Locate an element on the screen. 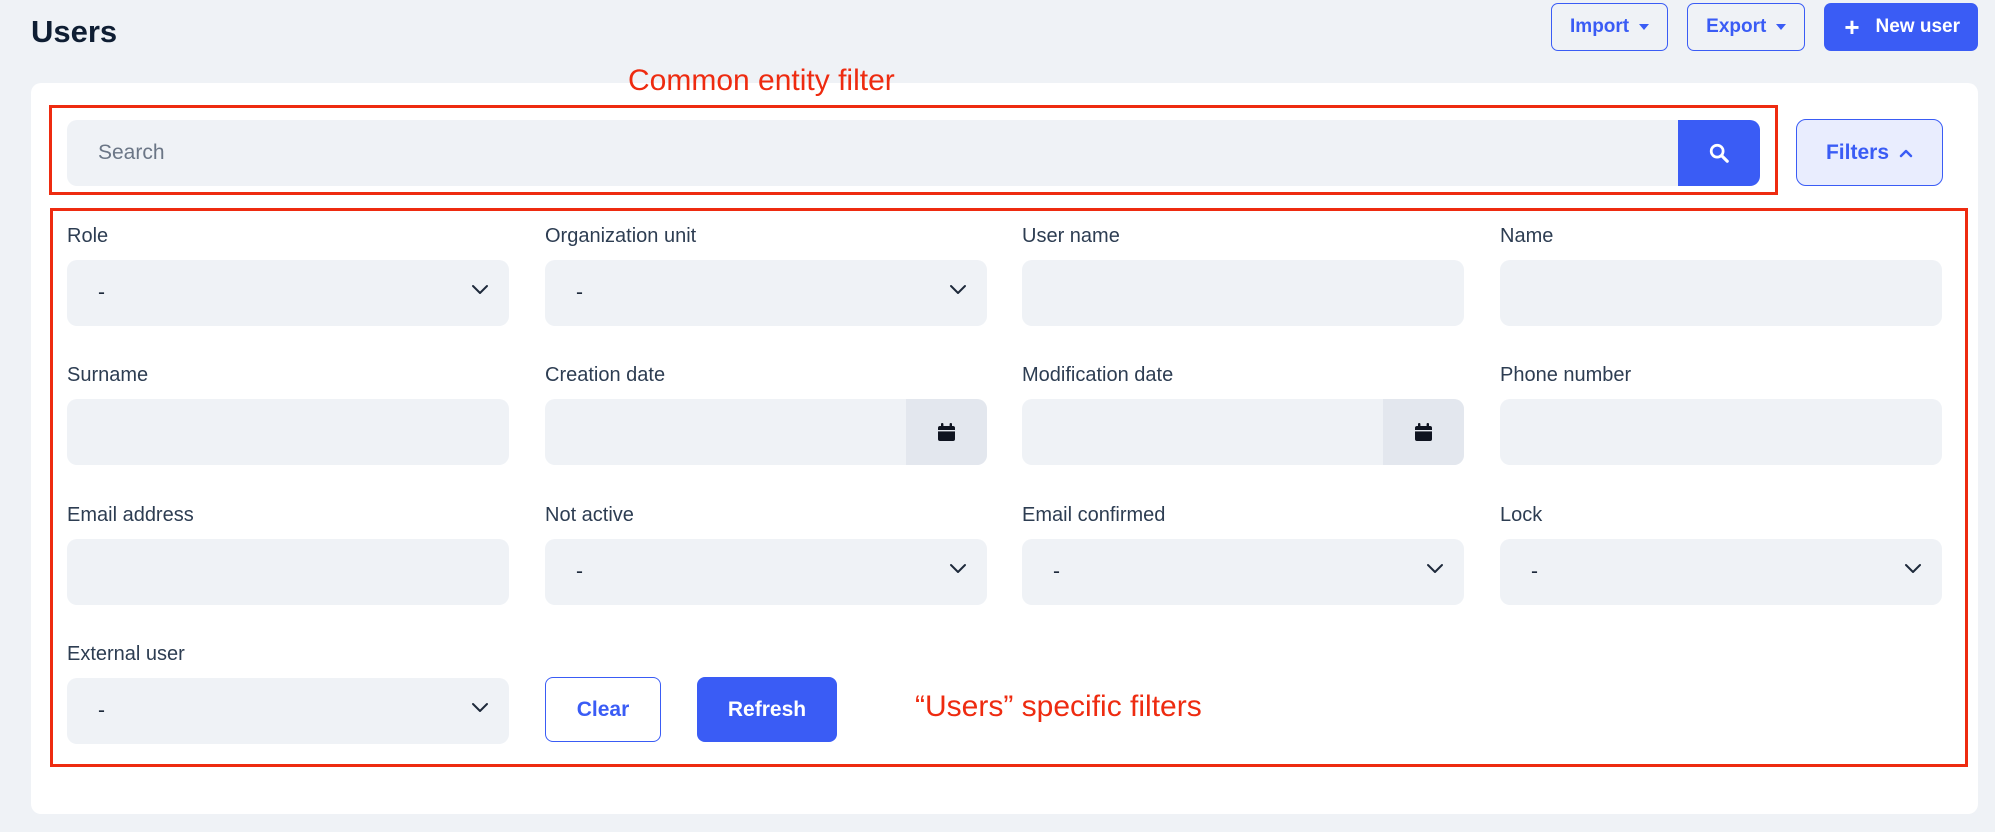 Image resolution: width=1995 pixels, height=832 pixels. users-filters-annotation-label: “Users” specific filters is located at coordinates (1058, 706).